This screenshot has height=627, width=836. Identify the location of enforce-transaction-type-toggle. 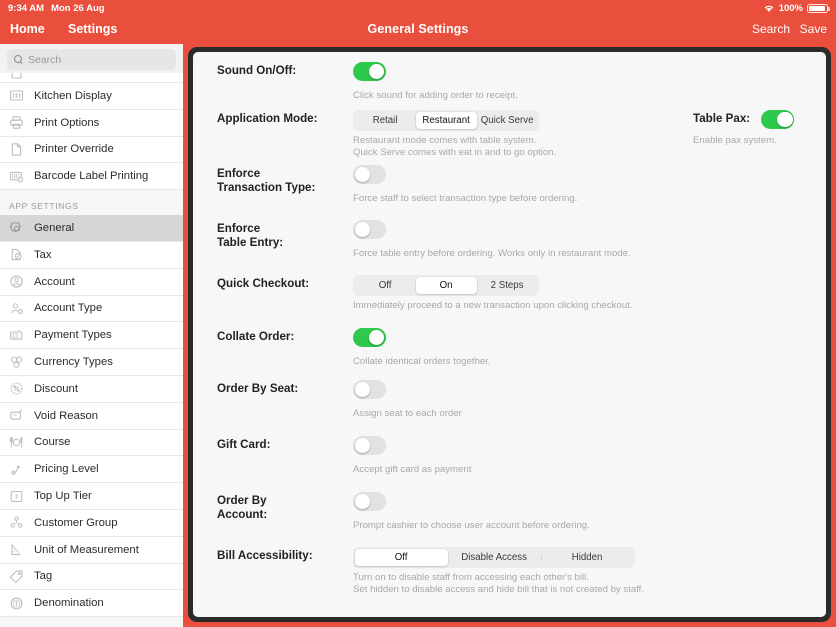
(369, 174).